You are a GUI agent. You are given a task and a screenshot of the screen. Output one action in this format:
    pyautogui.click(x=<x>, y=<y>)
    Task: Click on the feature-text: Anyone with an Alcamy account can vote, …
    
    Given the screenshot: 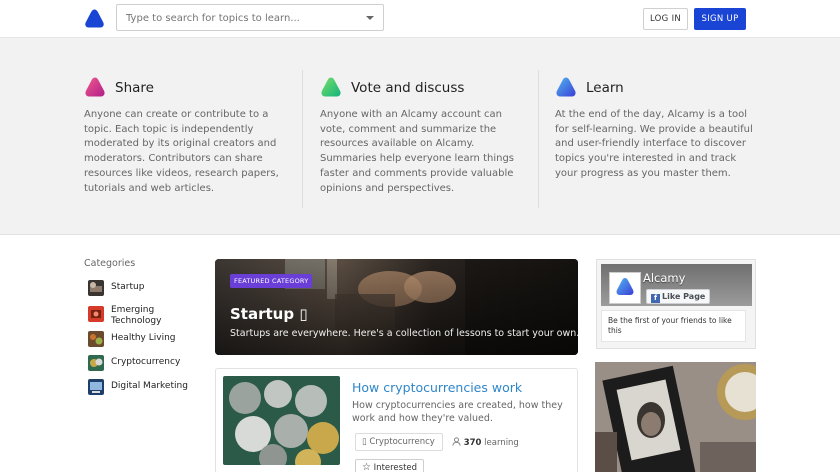 What is the action you would take?
    pyautogui.click(x=417, y=151)
    